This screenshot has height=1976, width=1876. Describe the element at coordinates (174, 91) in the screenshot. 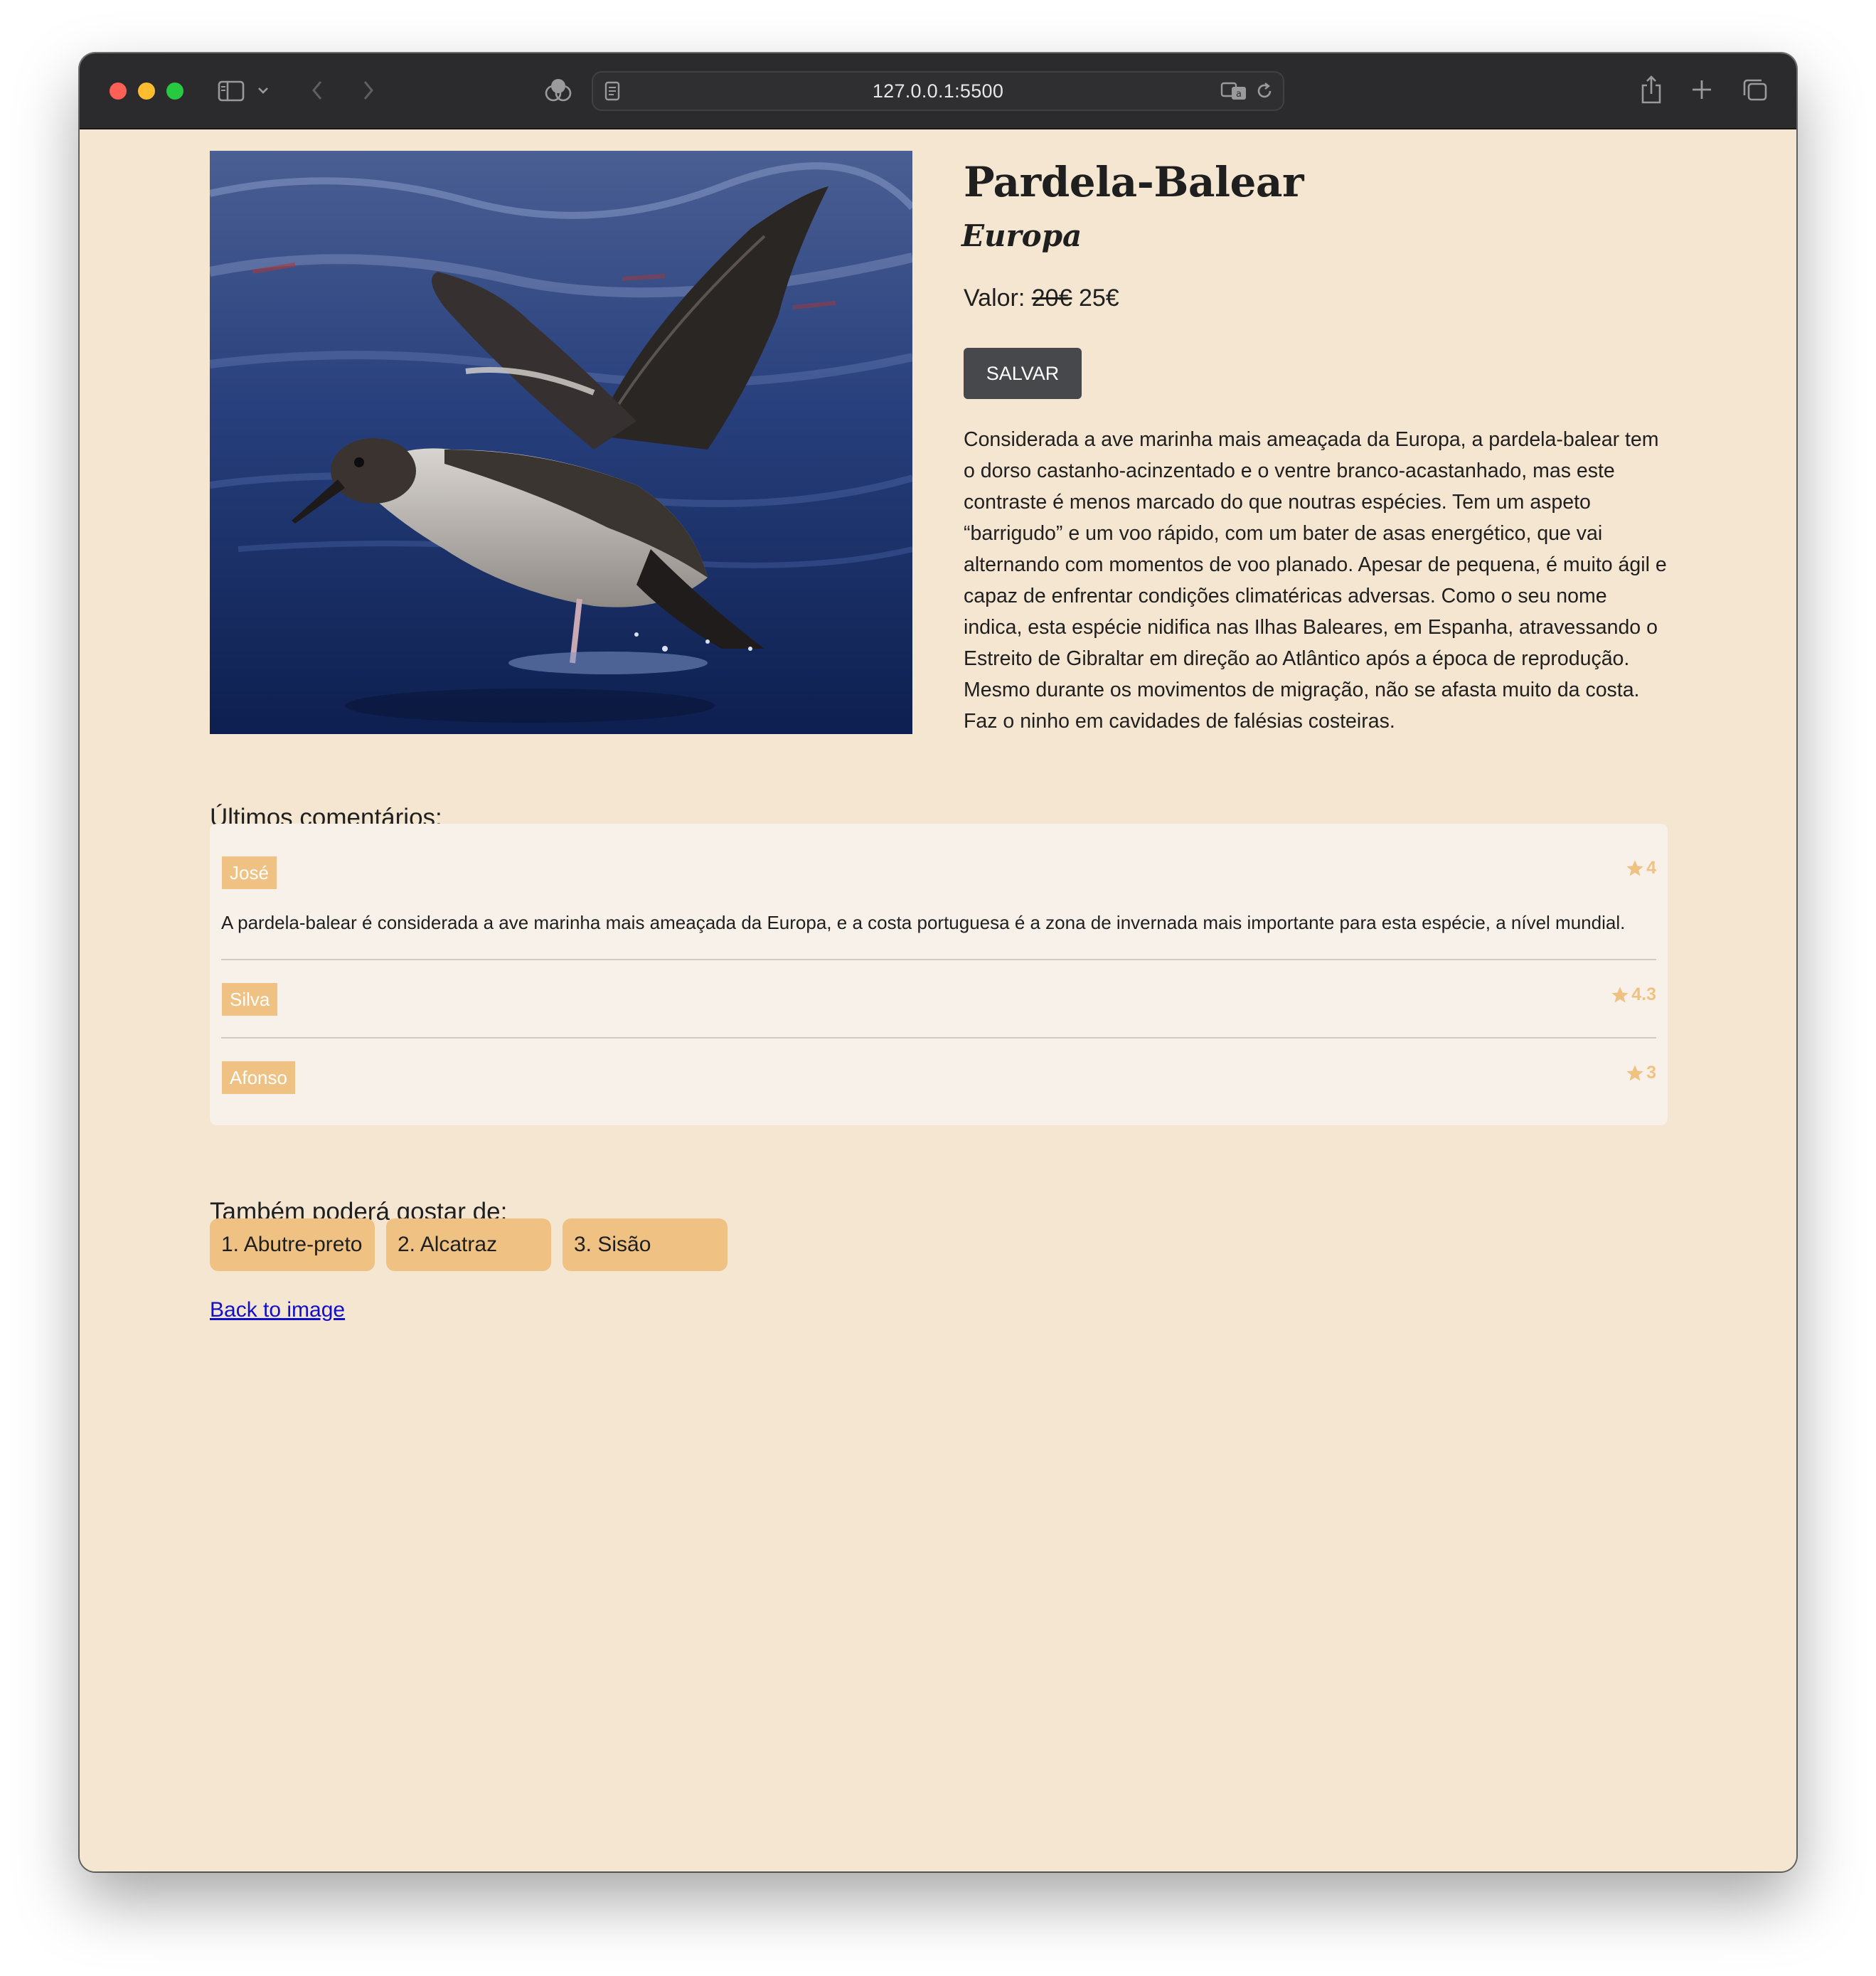

I see `maximize-window-button` at that location.